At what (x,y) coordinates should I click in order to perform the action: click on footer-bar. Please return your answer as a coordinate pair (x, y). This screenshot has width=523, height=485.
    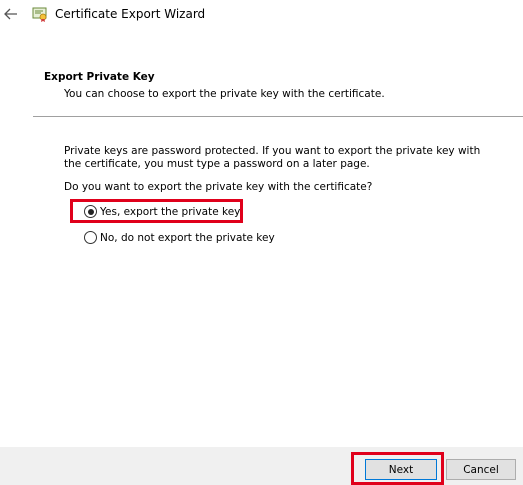
    Looking at the image, I should click on (261, 466).